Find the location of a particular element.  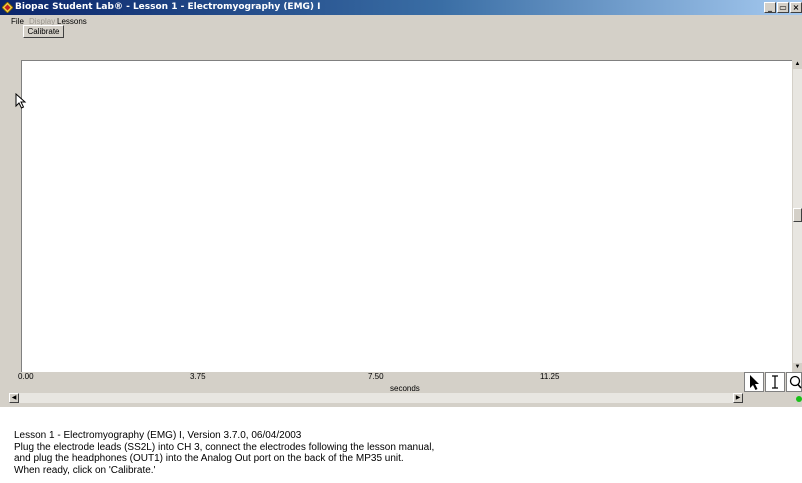

minimize-button: _ is located at coordinates (770, 7).